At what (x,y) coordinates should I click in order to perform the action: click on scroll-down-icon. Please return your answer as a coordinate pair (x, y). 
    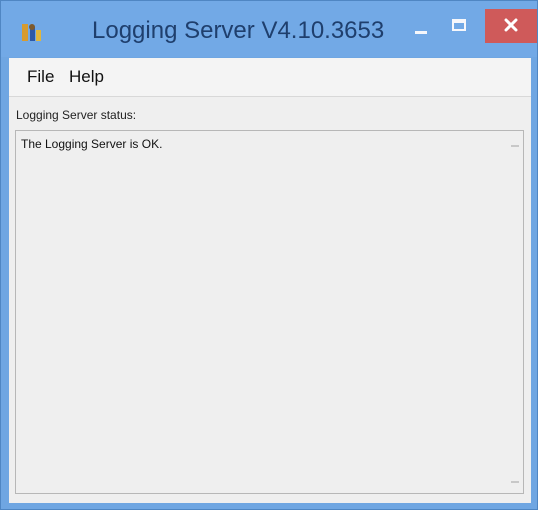
    Looking at the image, I should click on (515, 482).